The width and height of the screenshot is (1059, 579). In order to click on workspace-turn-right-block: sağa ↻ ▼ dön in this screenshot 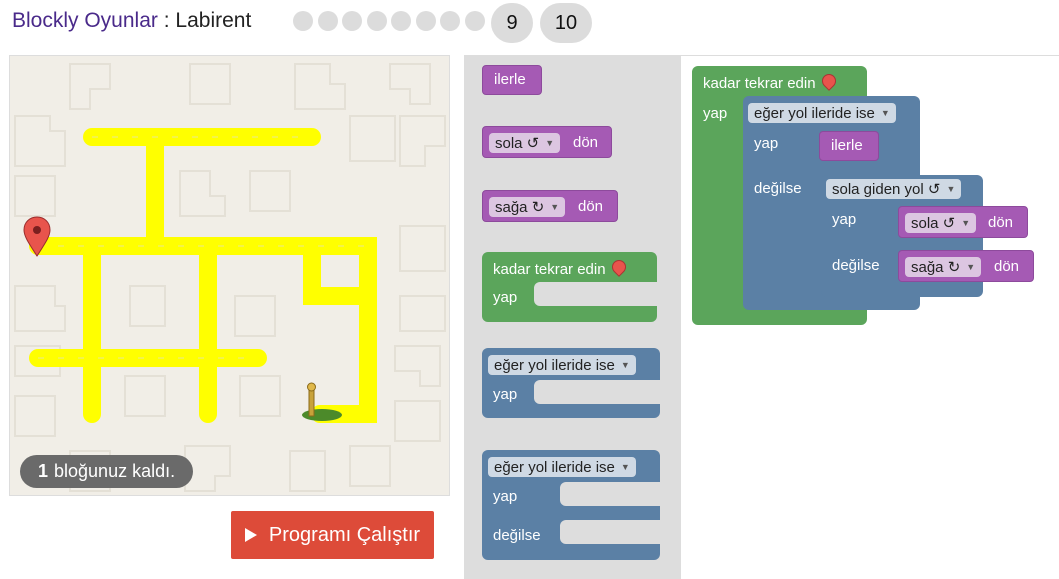, I will do `click(966, 266)`.